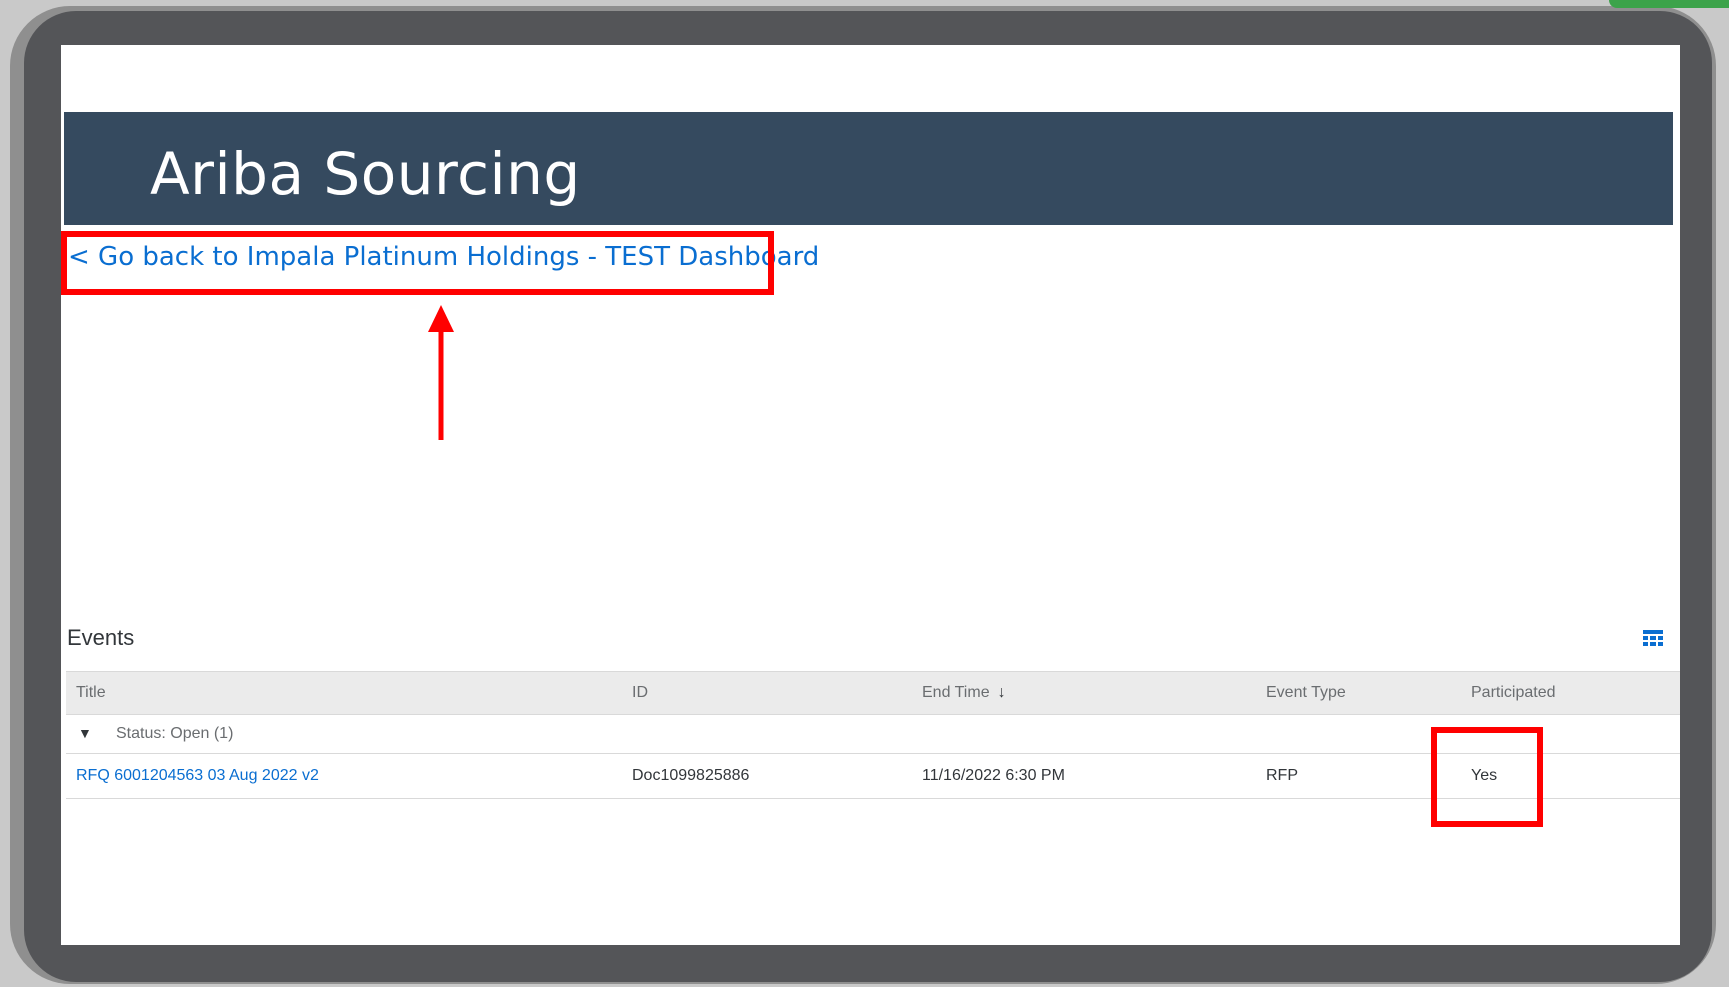 Image resolution: width=1729 pixels, height=987 pixels. I want to click on corner-accent, so click(1669, 4).